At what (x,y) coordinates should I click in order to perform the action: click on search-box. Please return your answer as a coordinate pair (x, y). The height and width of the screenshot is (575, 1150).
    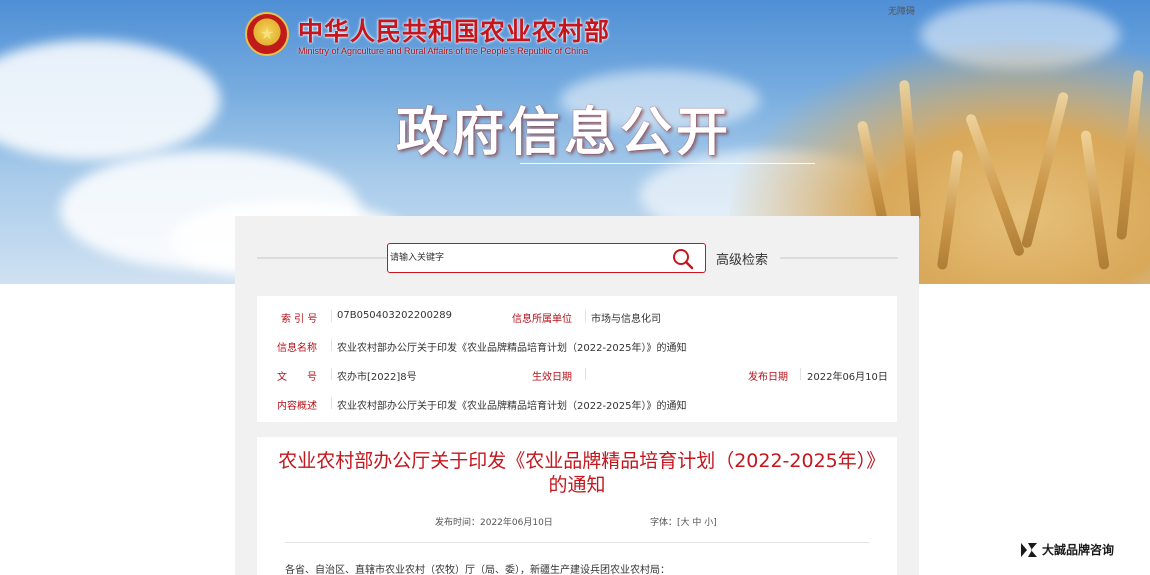
    Looking at the image, I should click on (546, 258).